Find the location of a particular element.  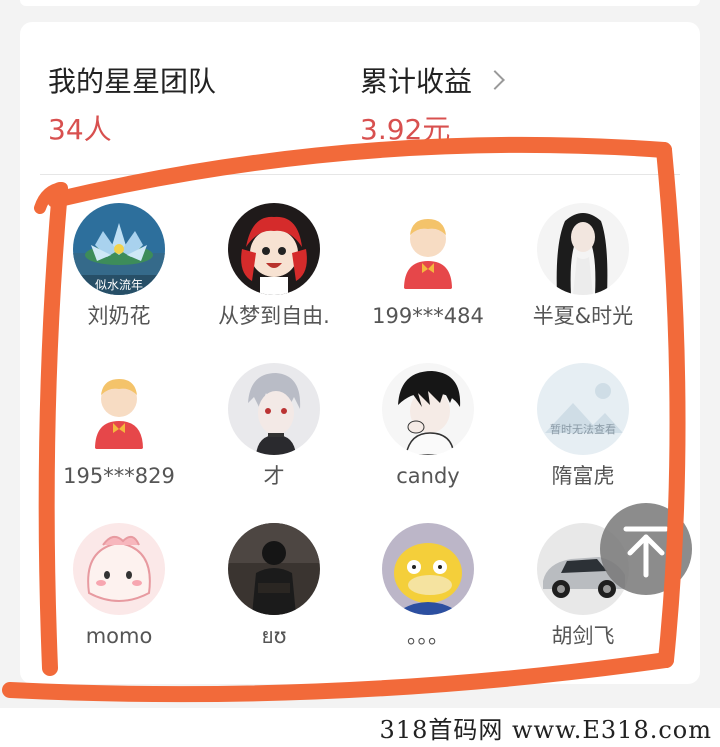

ink-girl-avatar is located at coordinates (583, 249).